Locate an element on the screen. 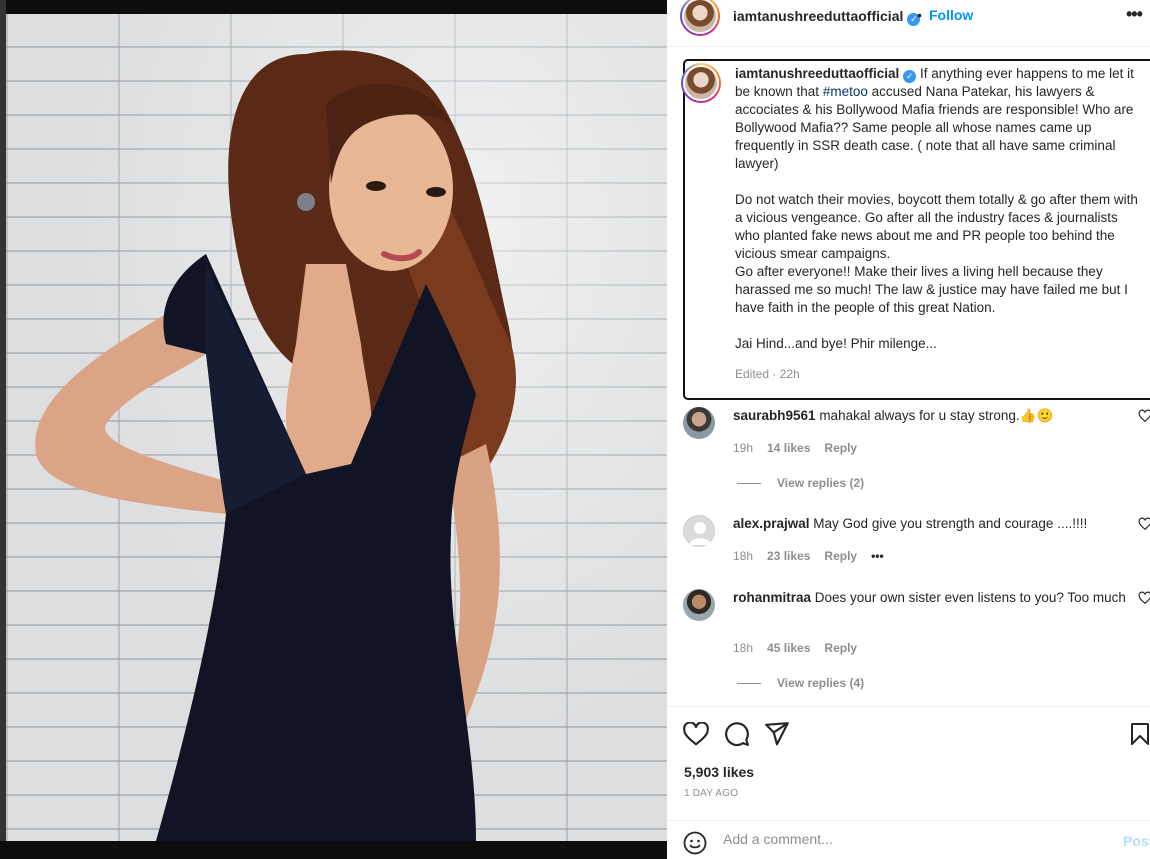 The image size is (1150, 859). caption-username: iamtanushreeduttaofficial is located at coordinates (817, 73).